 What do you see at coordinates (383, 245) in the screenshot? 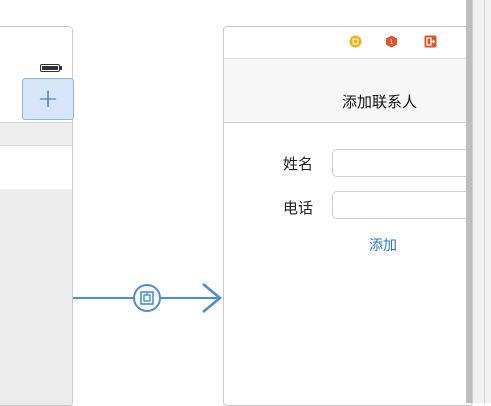
I see `add-button: 添加` at bounding box center [383, 245].